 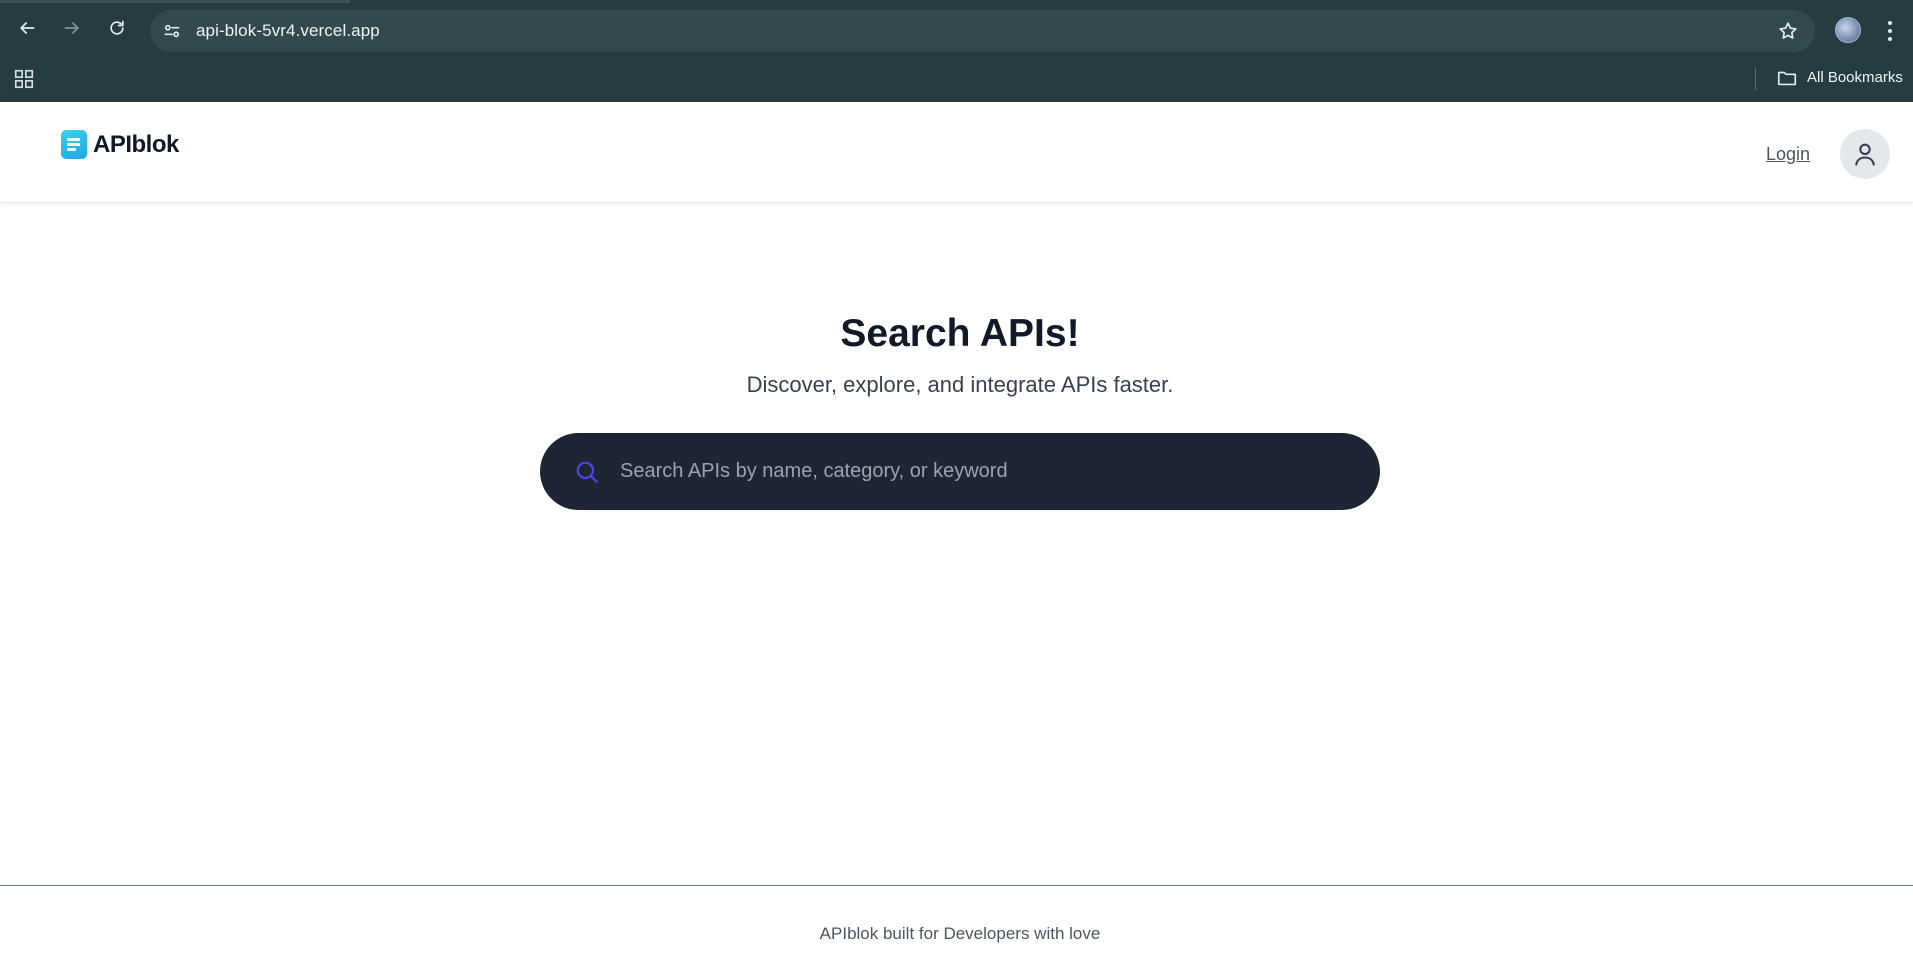 What do you see at coordinates (175, 1) in the screenshot?
I see `tab-strip-edge` at bounding box center [175, 1].